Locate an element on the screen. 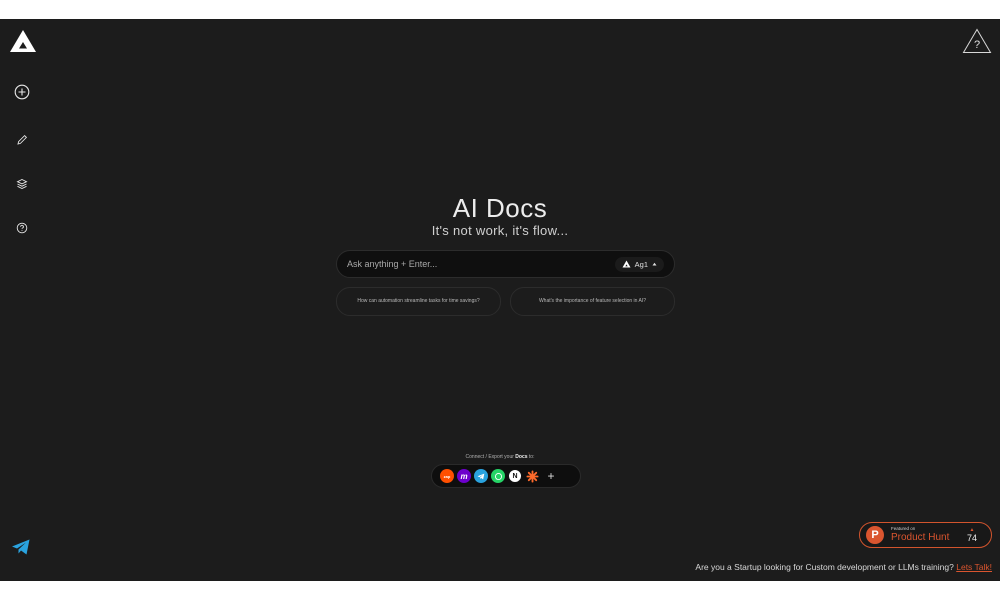  ask-bar: Ag1 is located at coordinates (505, 264).